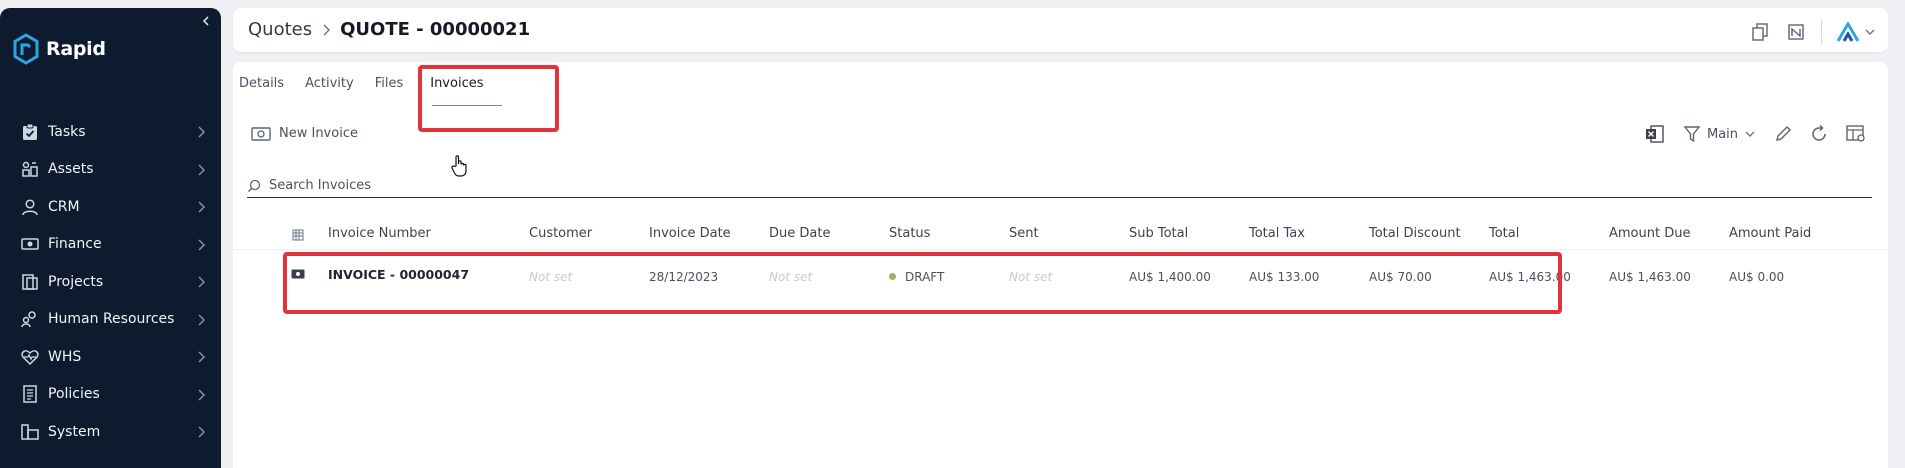 The width and height of the screenshot is (1905, 468). Describe the element at coordinates (1400, 277) in the screenshot. I see `total-discount-cell: AU$ 70.00` at that location.